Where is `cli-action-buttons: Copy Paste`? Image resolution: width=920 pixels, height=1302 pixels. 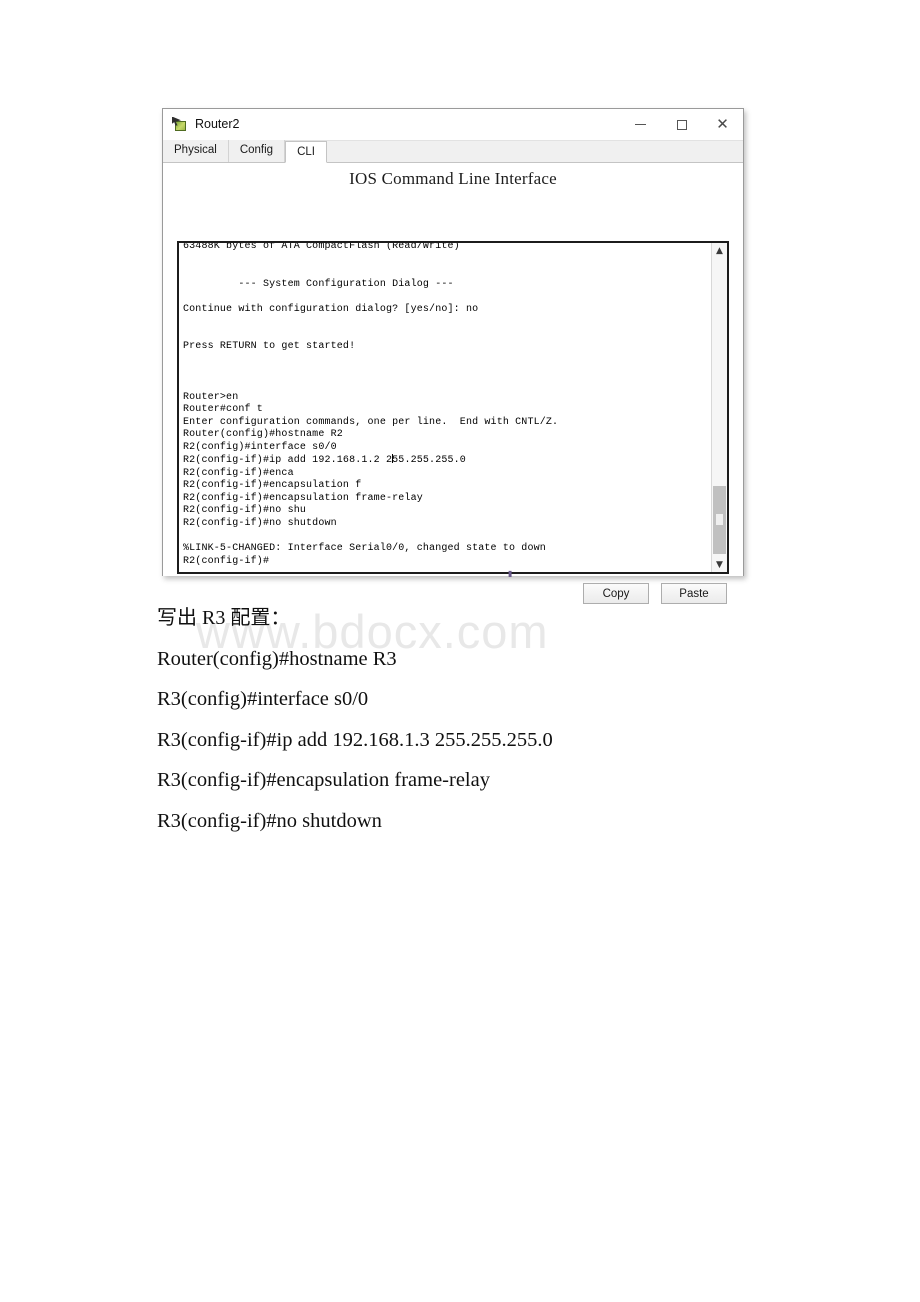 cli-action-buttons: Copy Paste is located at coordinates (655, 593).